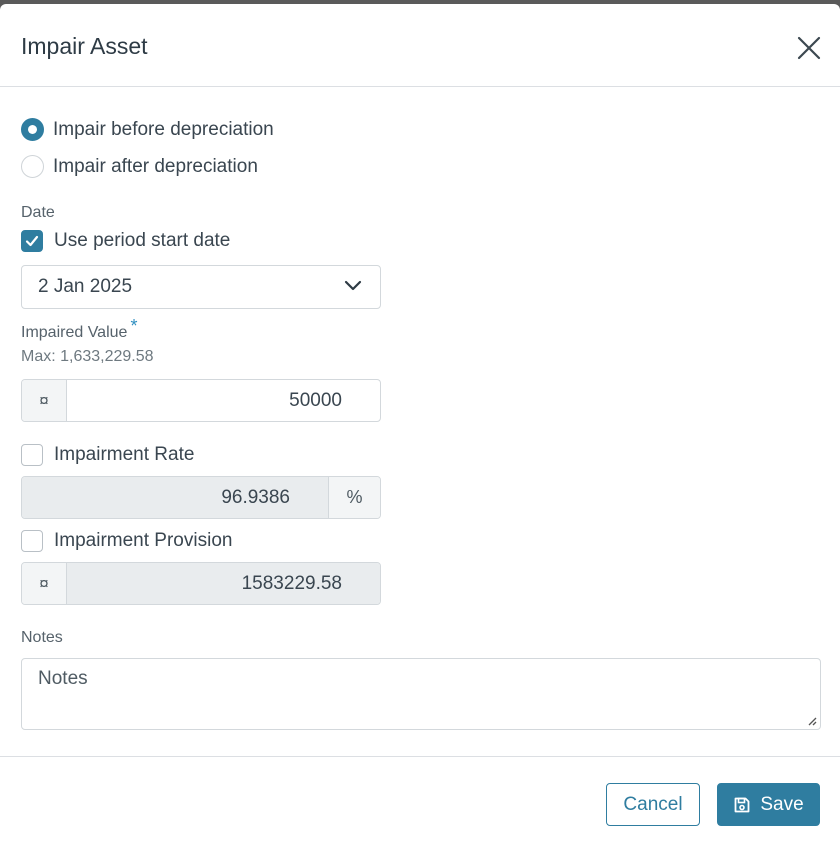  I want to click on radio-impair-after-depreciation: Impair after depreciation, so click(139, 166).